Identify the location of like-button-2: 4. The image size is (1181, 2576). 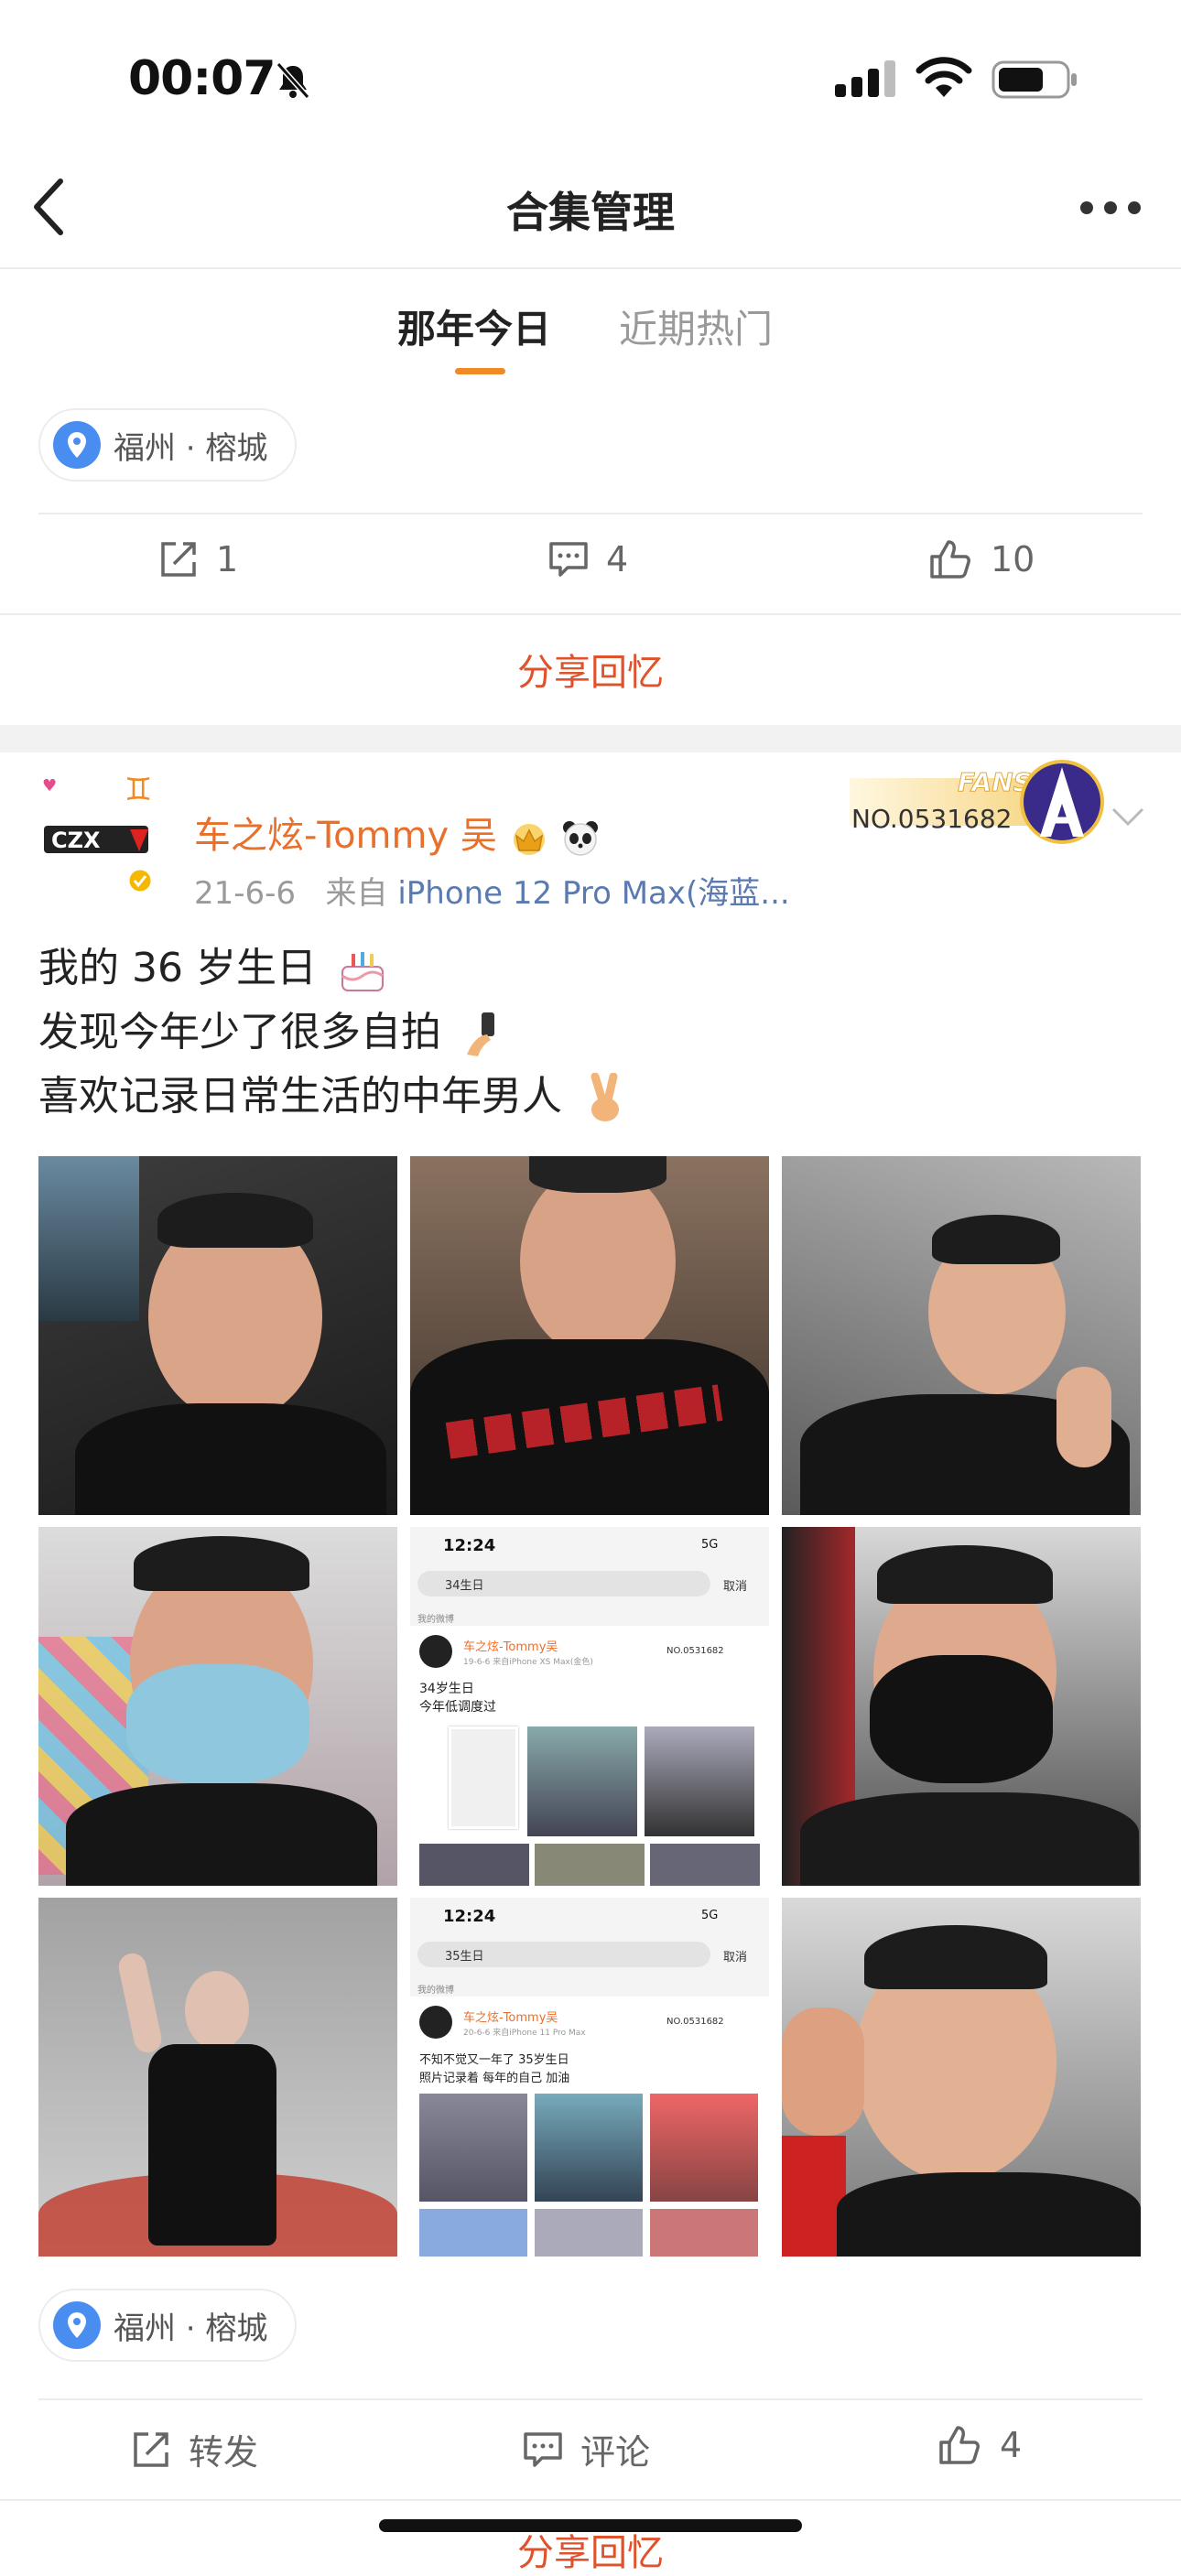
(980, 2445).